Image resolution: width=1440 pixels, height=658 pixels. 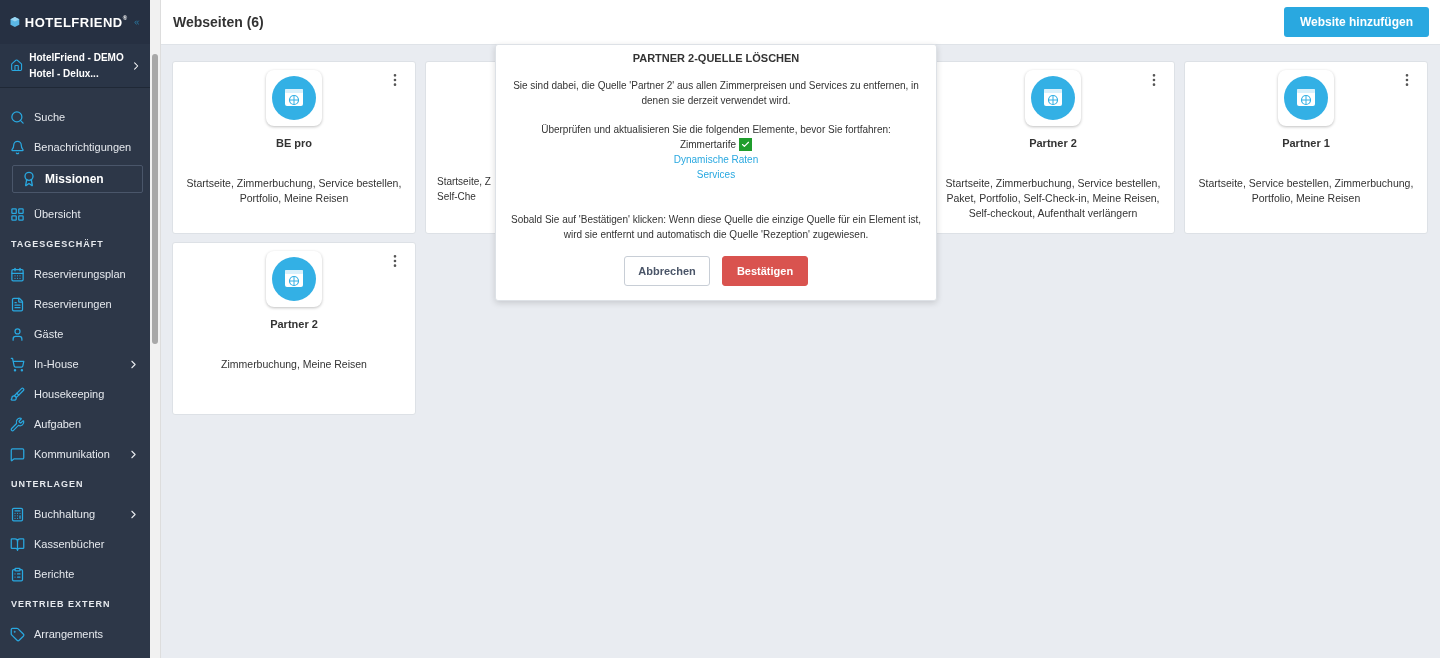 I want to click on dialog-text: Sobald Sie auf 'Bestätigen' klicken: Wenn diese Quelle die einzige Quelle für ein Element ist, wird sie entfernt und automatisch die Quelle 'Rezeption' zugewiesen., so click(x=716, y=227).